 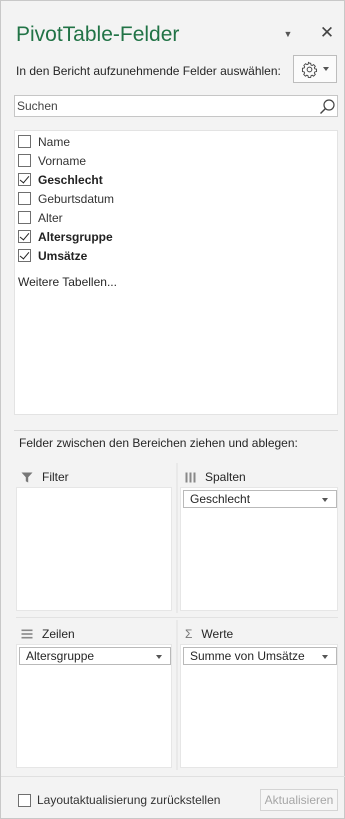 What do you see at coordinates (24, 800) in the screenshot?
I see `defer-layout-checkbox` at bounding box center [24, 800].